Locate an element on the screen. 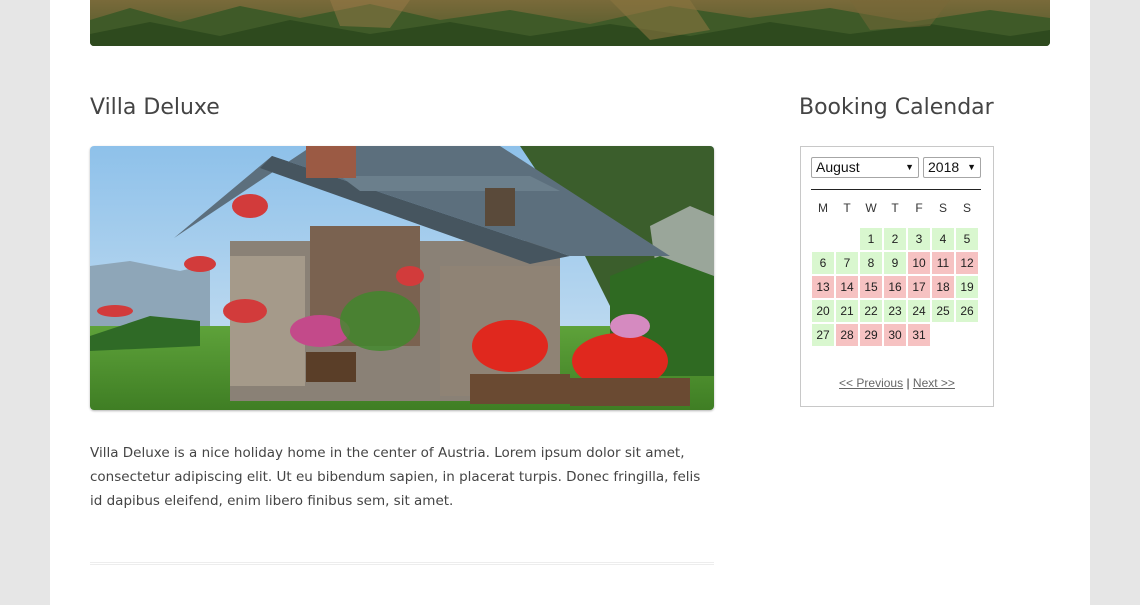 This screenshot has height=605, width=1140. month-select-value: August is located at coordinates (838, 167).